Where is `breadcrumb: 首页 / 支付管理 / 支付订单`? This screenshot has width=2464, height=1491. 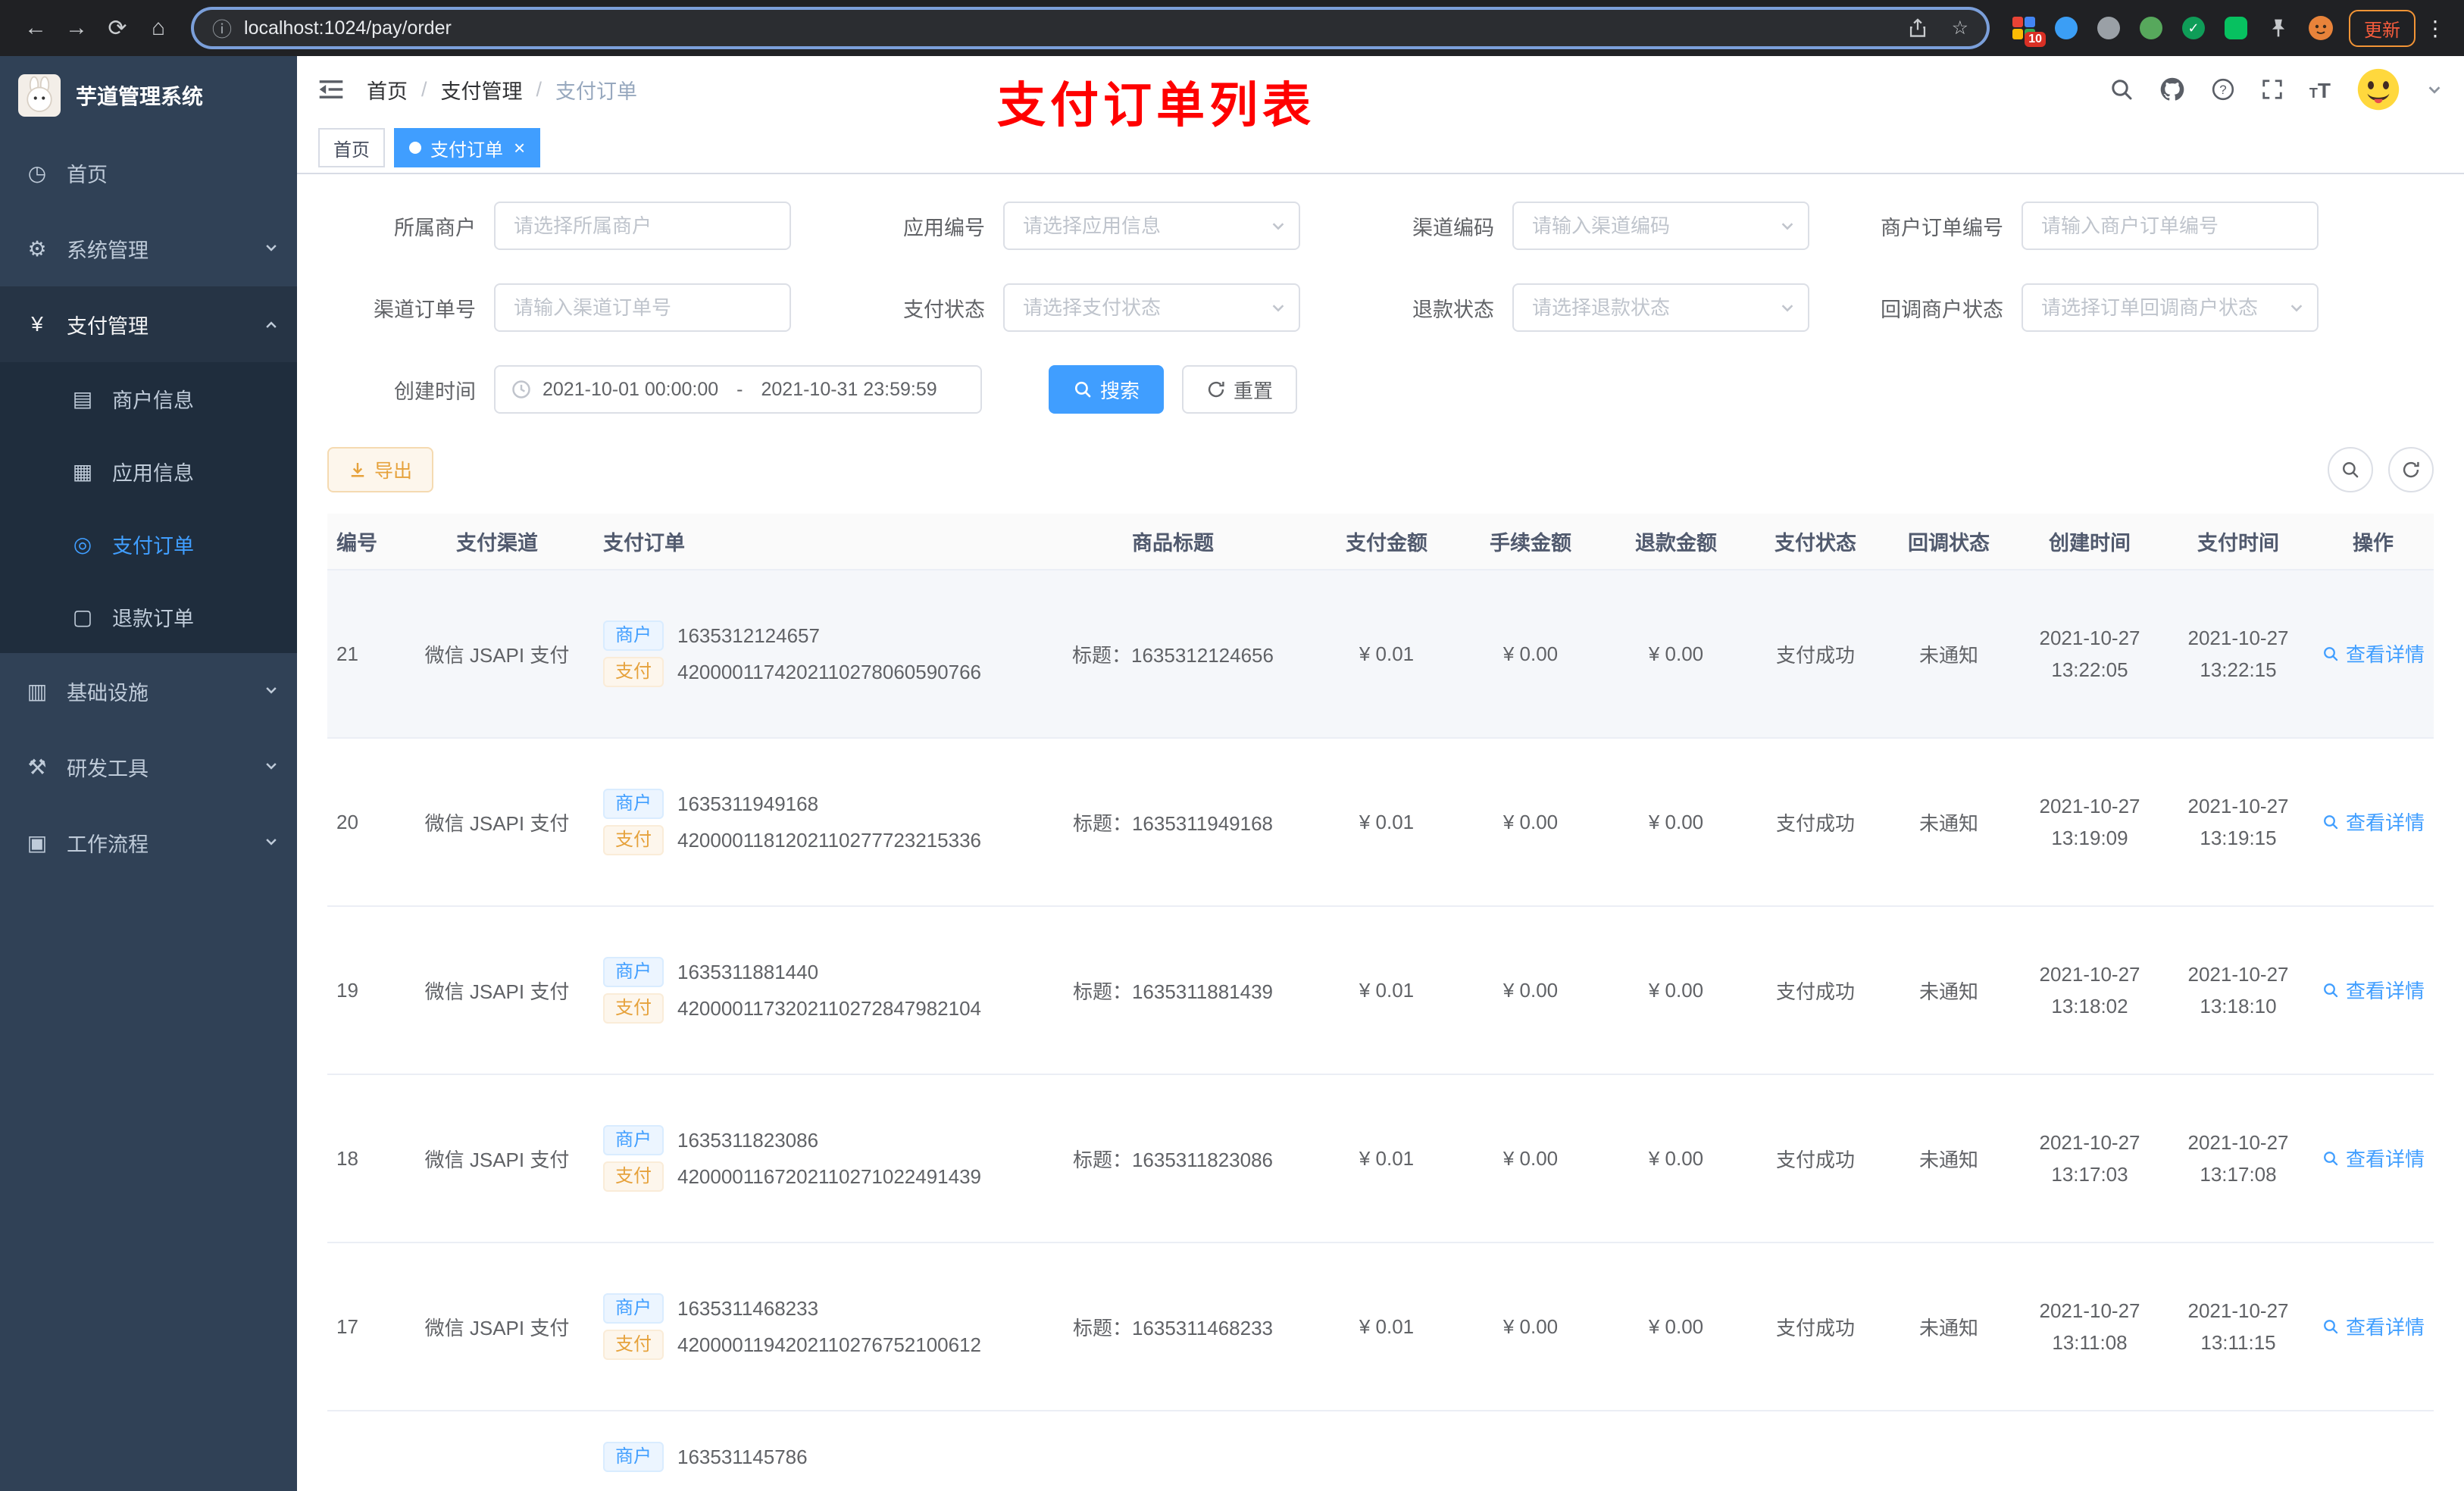 breadcrumb: 首页 / 支付管理 / 支付订单 is located at coordinates (502, 90).